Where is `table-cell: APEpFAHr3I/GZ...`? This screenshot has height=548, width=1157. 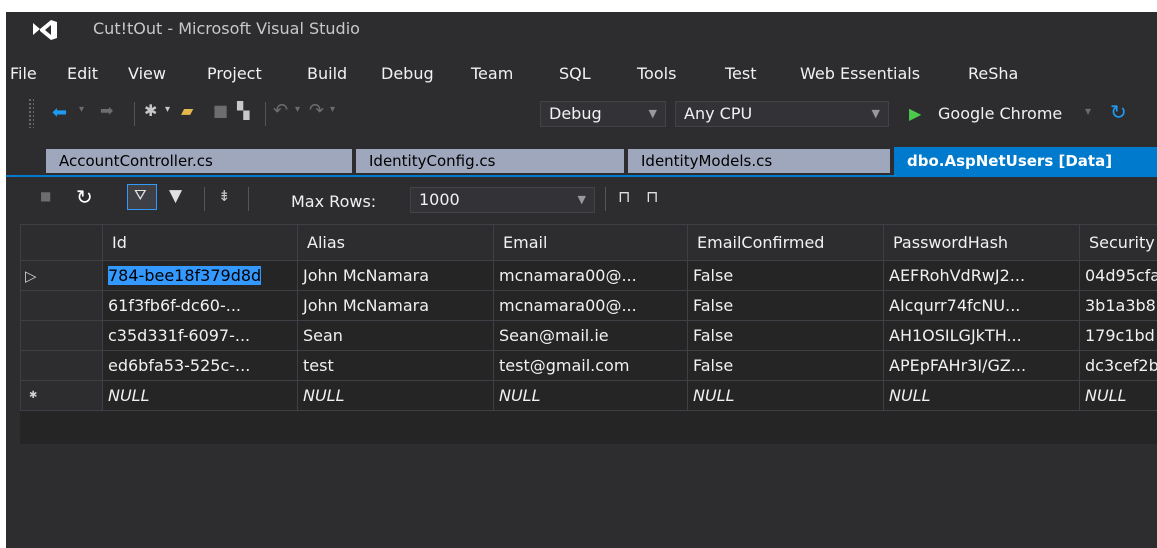
table-cell: APEpFAHr3I/GZ... is located at coordinates (981, 365).